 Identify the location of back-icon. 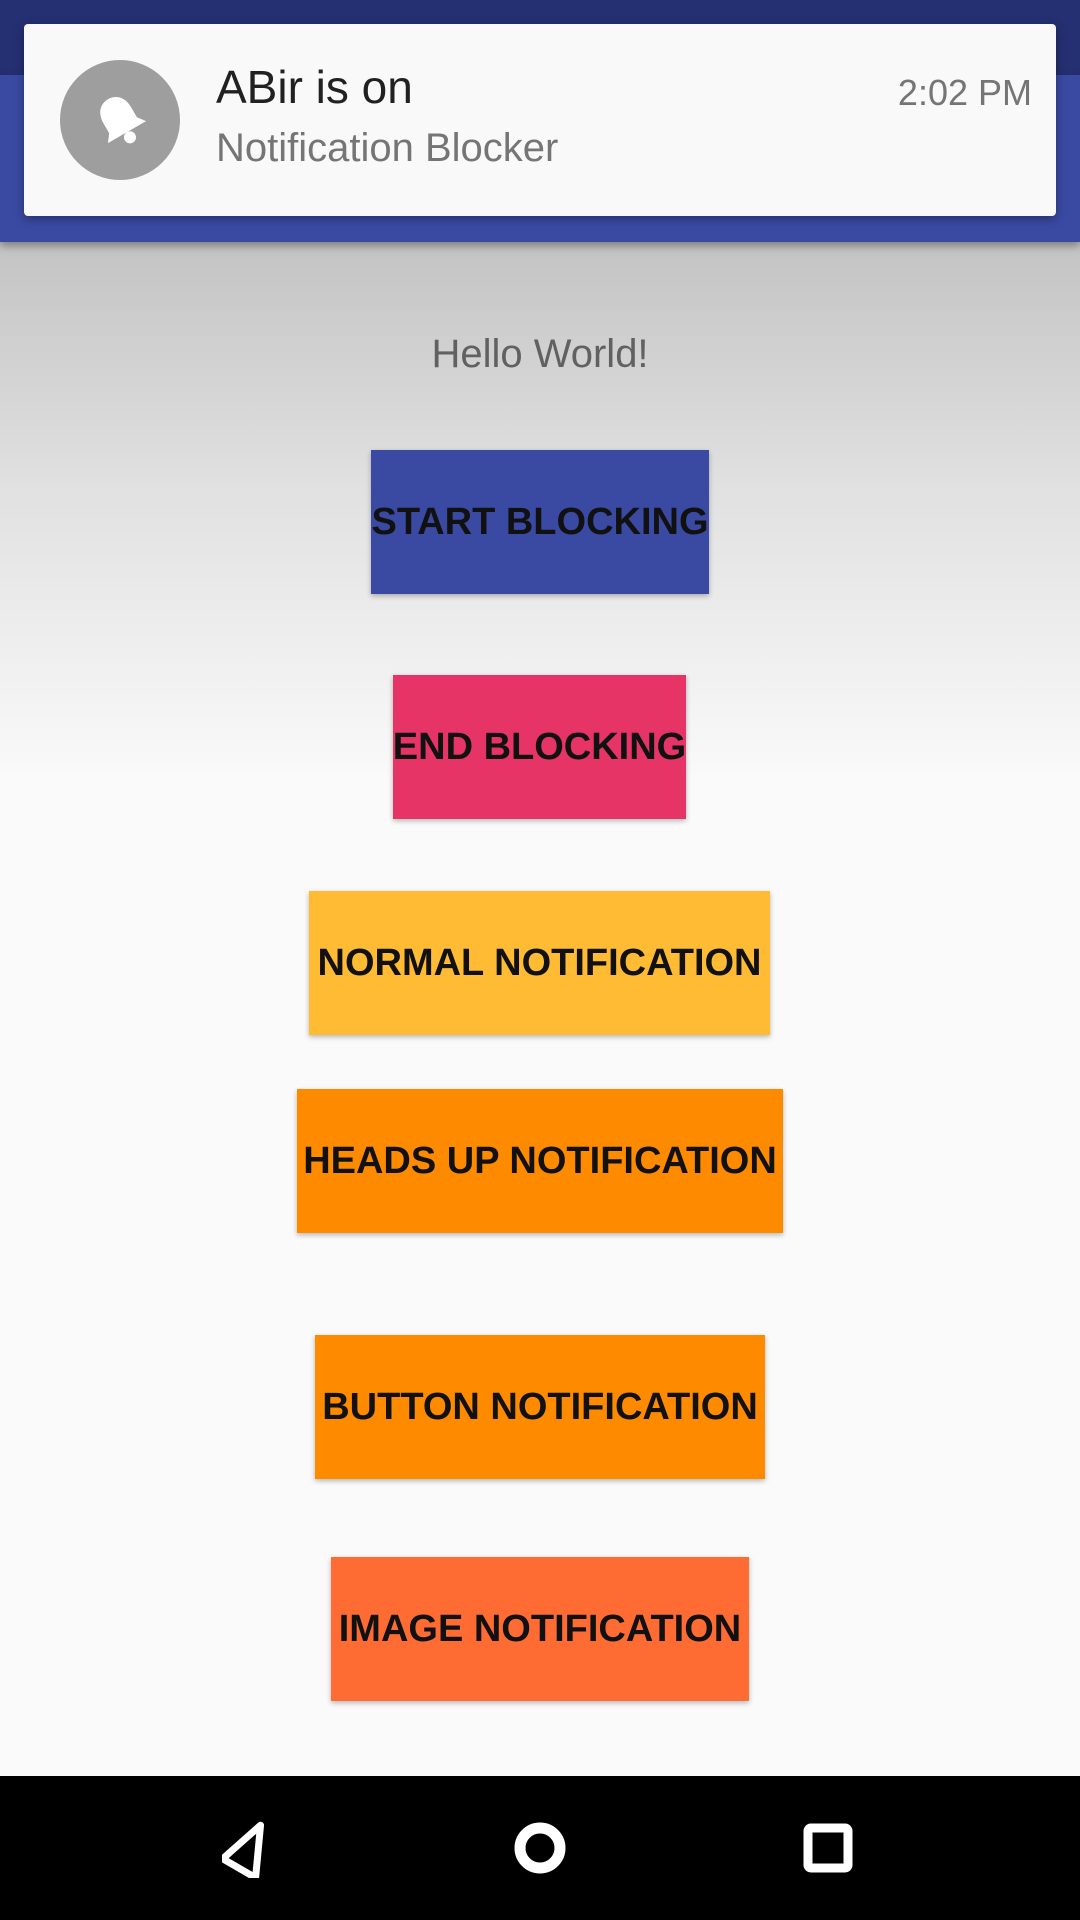
(243, 1849).